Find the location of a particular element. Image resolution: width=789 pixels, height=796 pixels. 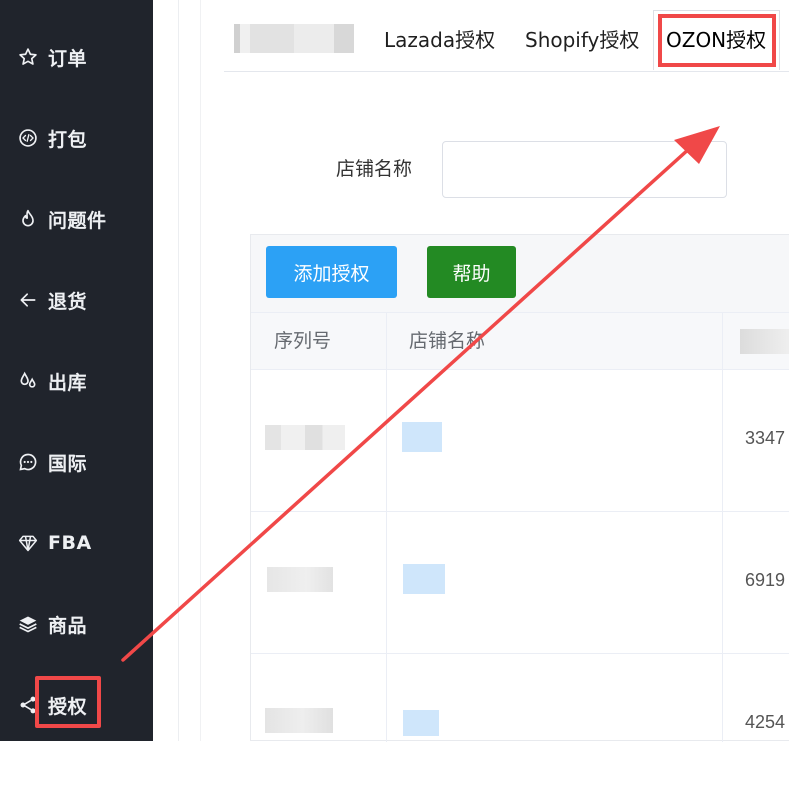

flame-icon is located at coordinates (28, 219).